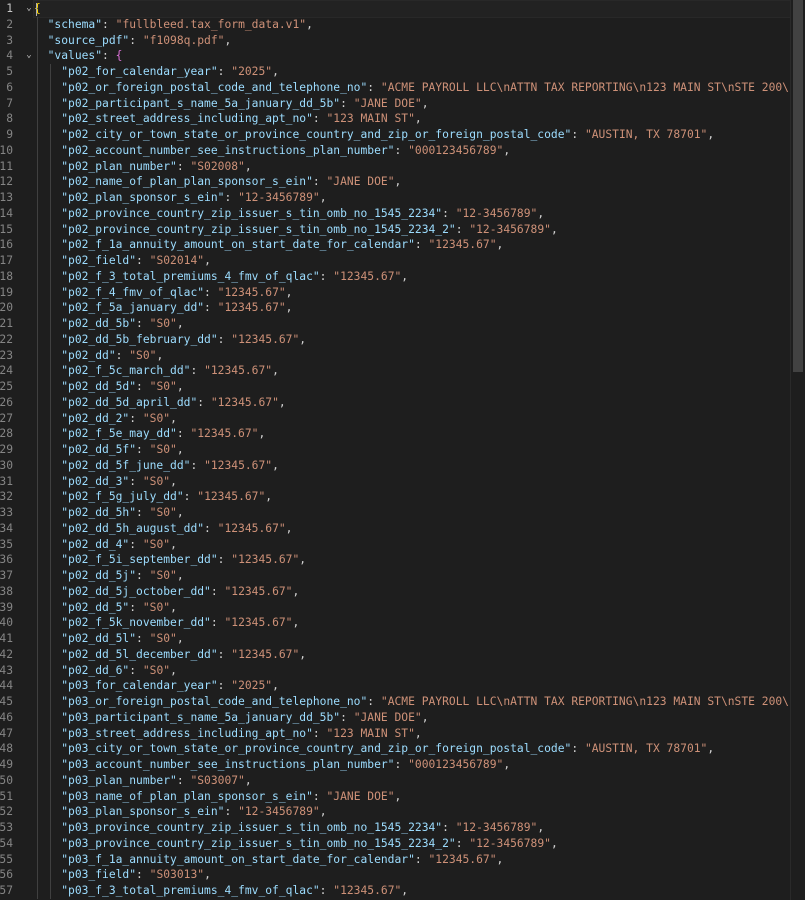 The image size is (805, 900). What do you see at coordinates (419, 387) in the screenshot?
I see `code-line: "p02_dd_5d": "S0",` at bounding box center [419, 387].